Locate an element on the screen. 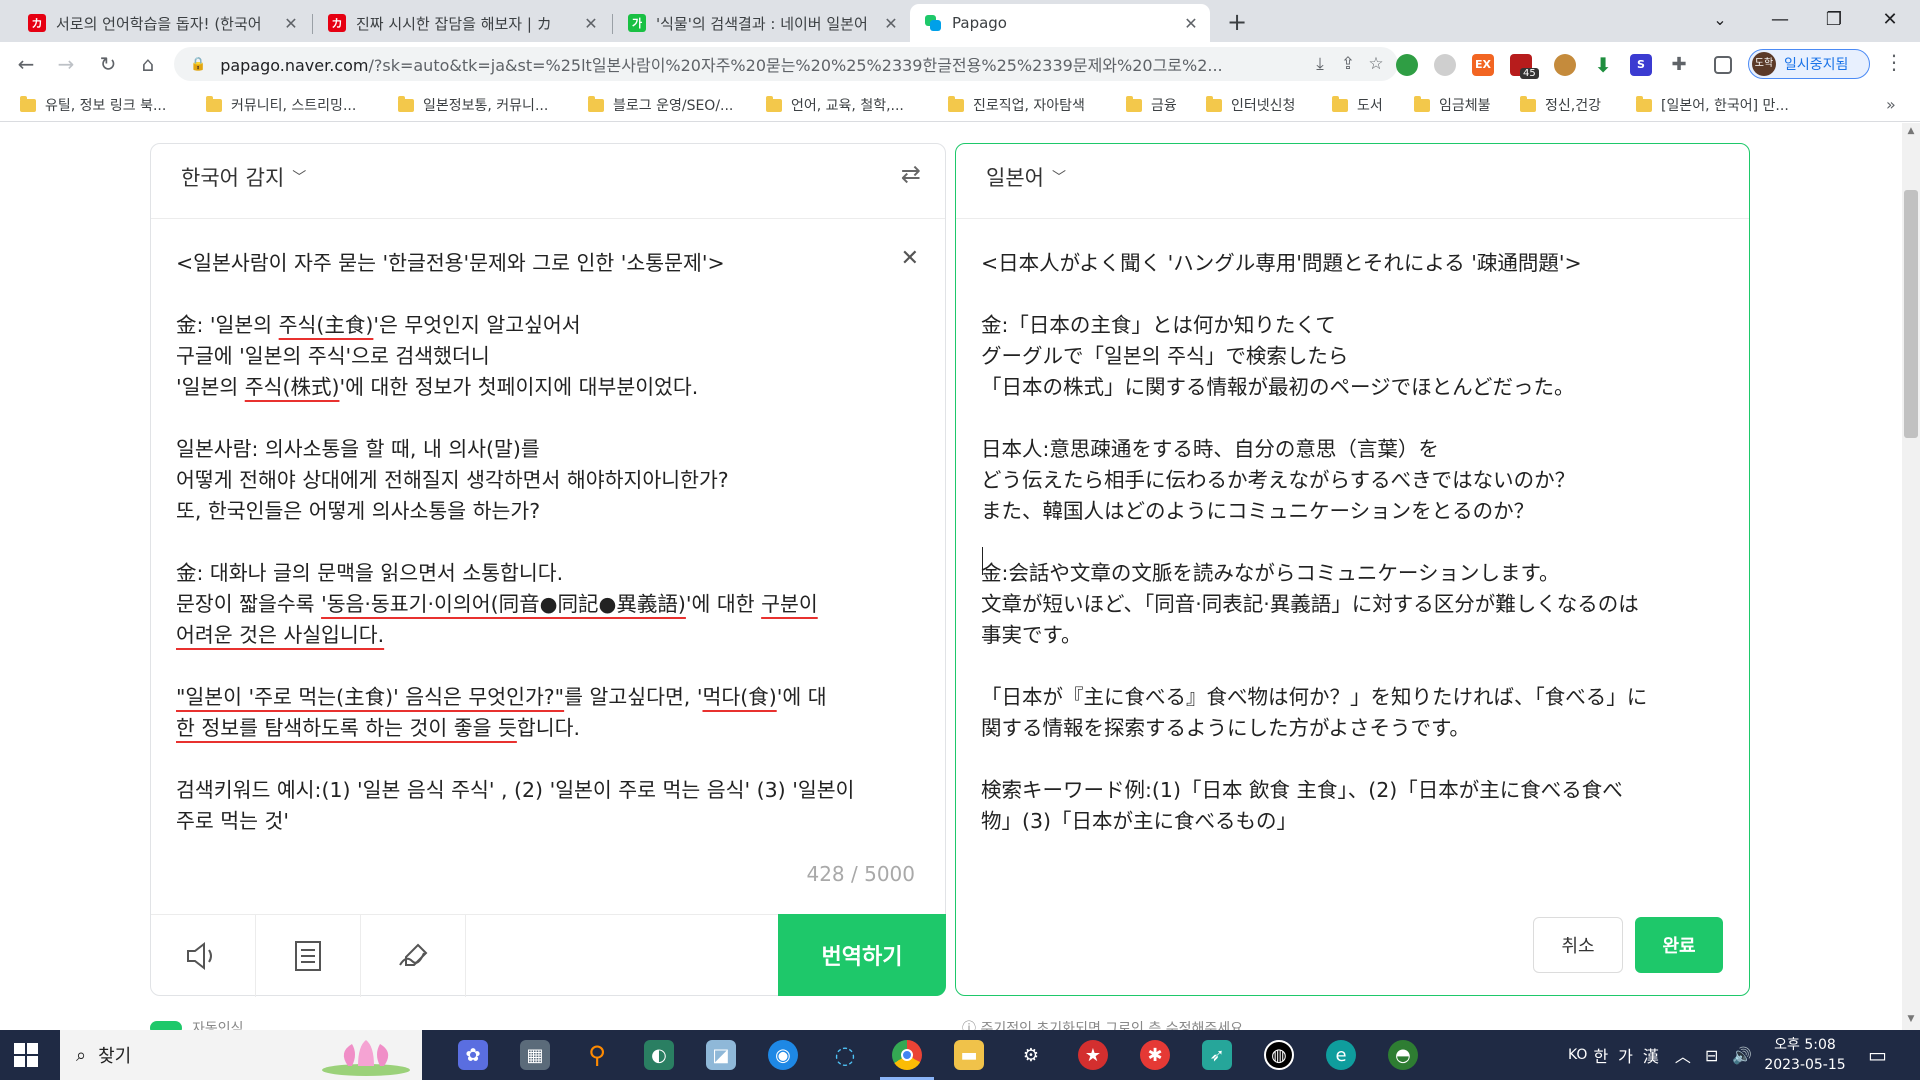 This screenshot has height=1080, width=1920. scrollbar-thumb is located at coordinates (1911, 314).